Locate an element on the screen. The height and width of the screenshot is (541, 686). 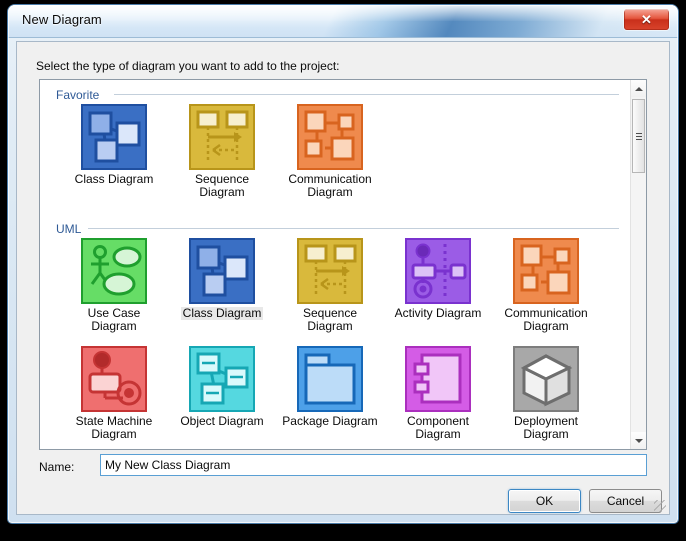
activity-diagram-icon is located at coordinates (438, 271).